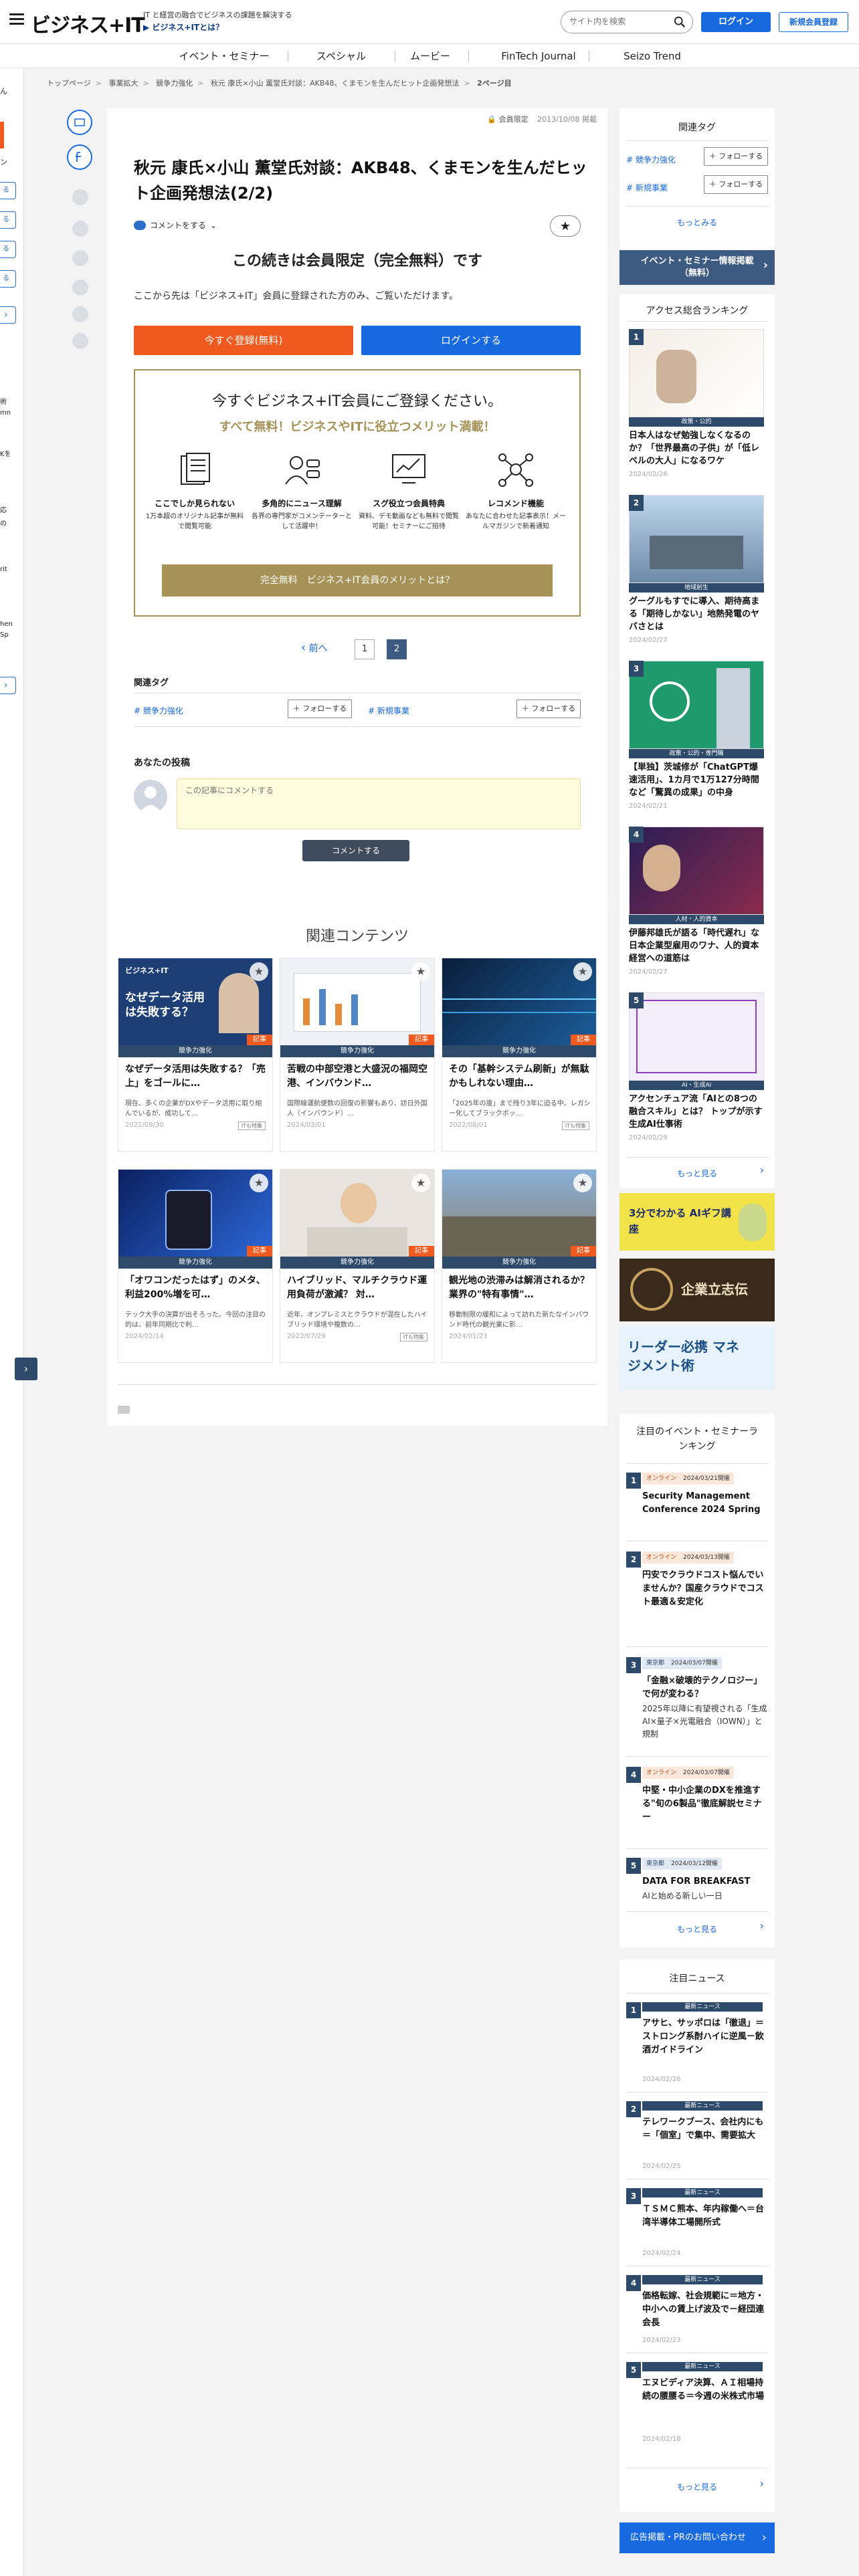 Image resolution: width=859 pixels, height=2576 pixels. Describe the element at coordinates (3, 91) in the screenshot. I see `side-menu-label: ん` at that location.